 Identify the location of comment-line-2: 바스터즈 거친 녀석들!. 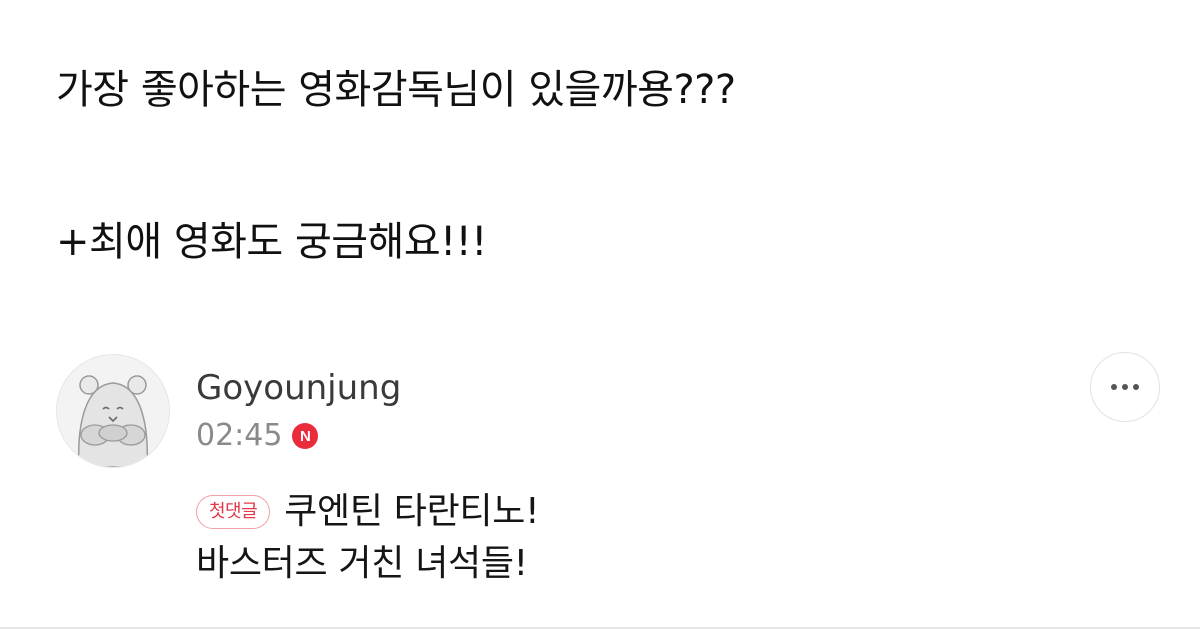
(362, 563).